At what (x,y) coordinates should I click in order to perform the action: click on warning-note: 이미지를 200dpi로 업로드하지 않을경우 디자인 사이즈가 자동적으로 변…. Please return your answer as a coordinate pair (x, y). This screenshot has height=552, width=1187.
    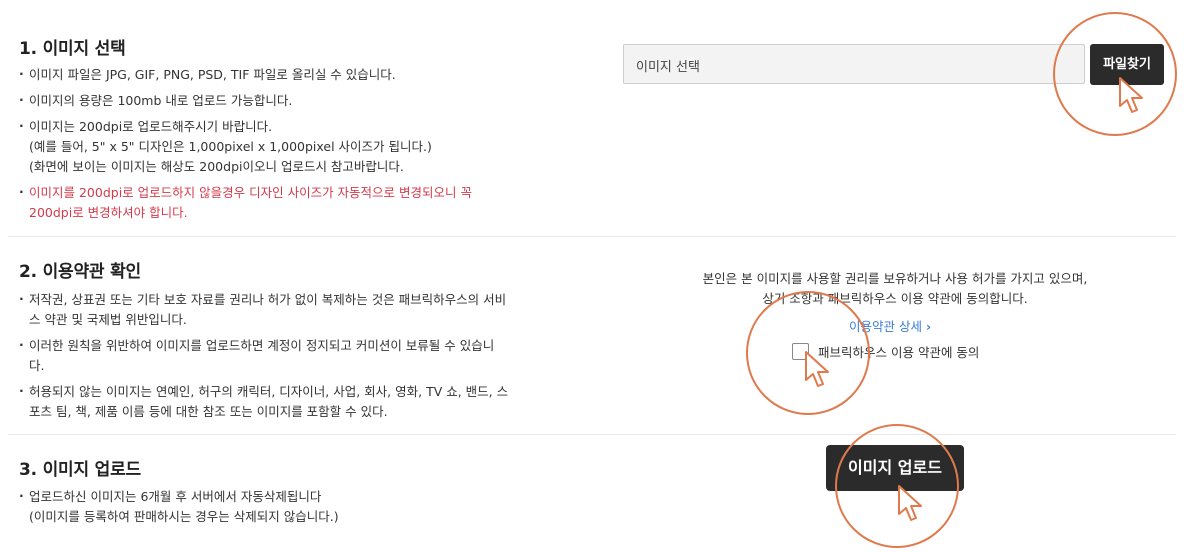
    Looking at the image, I should click on (299, 202).